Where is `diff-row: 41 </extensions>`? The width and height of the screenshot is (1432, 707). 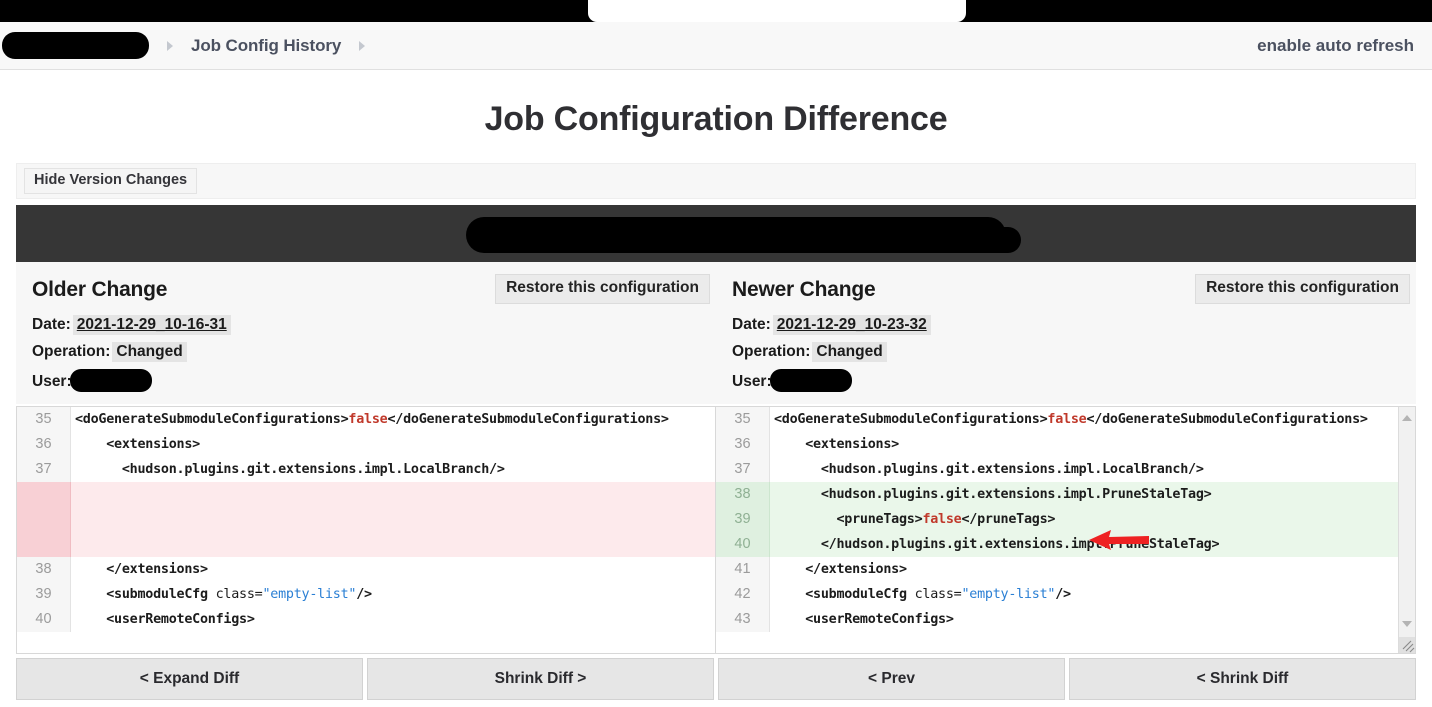
diff-row: 41 </extensions> is located at coordinates (1057, 569).